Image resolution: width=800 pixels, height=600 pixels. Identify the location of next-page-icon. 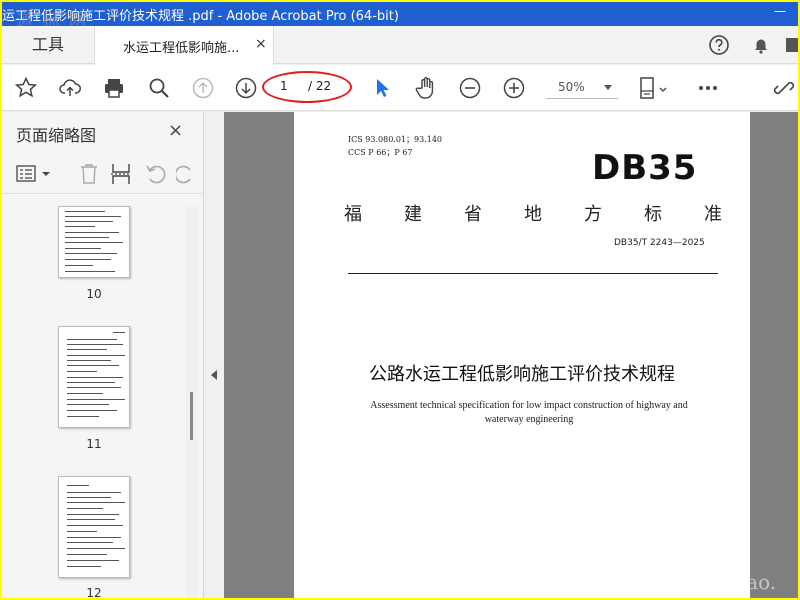
(246, 88).